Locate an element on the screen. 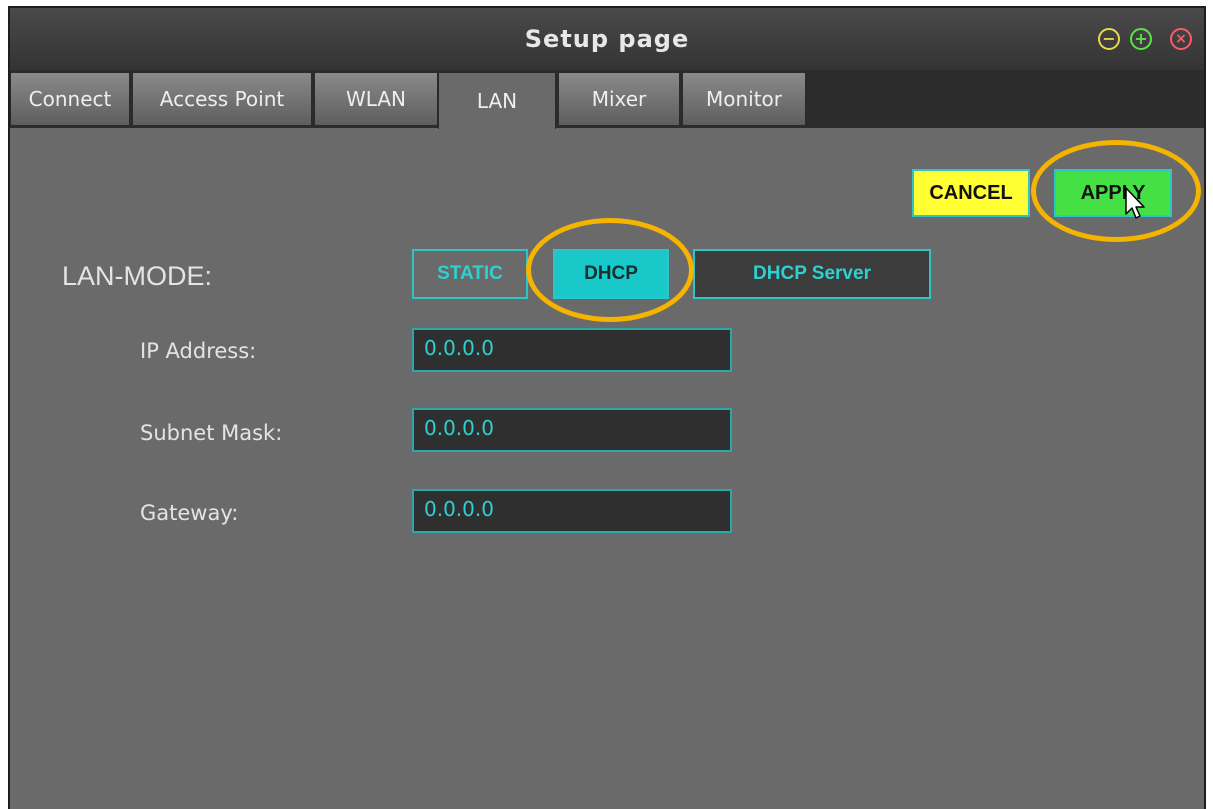 The image size is (1213, 809). x-circle-icon: × is located at coordinates (1181, 39).